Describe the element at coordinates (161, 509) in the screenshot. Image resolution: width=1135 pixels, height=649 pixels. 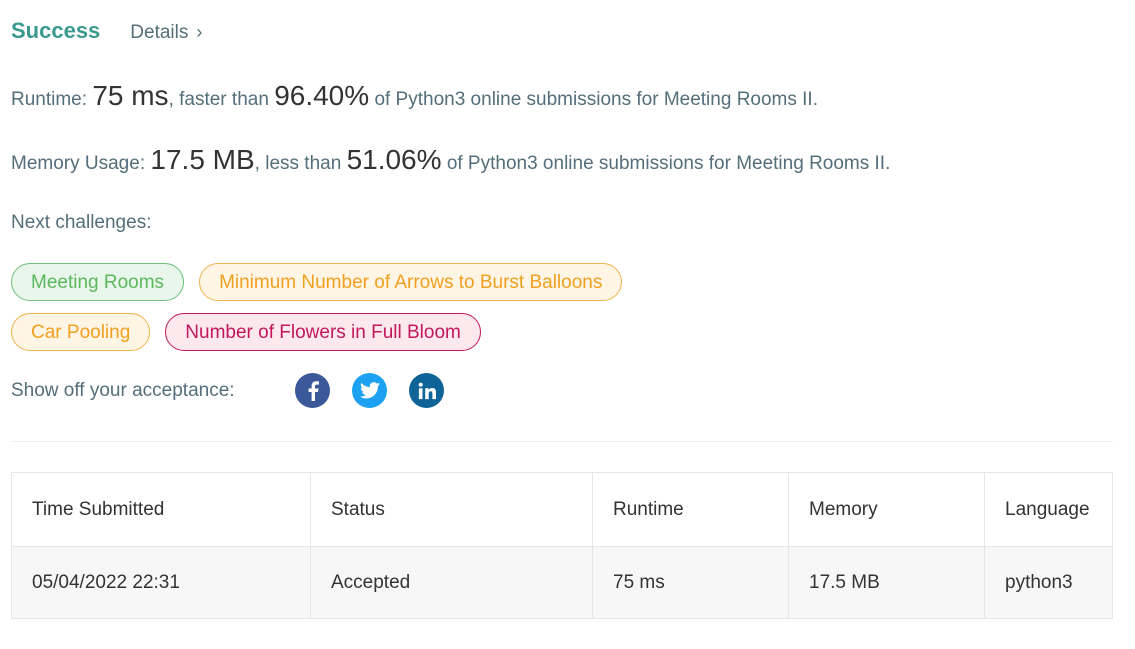
I see `column-header-time-submitted: Time Submitted` at that location.